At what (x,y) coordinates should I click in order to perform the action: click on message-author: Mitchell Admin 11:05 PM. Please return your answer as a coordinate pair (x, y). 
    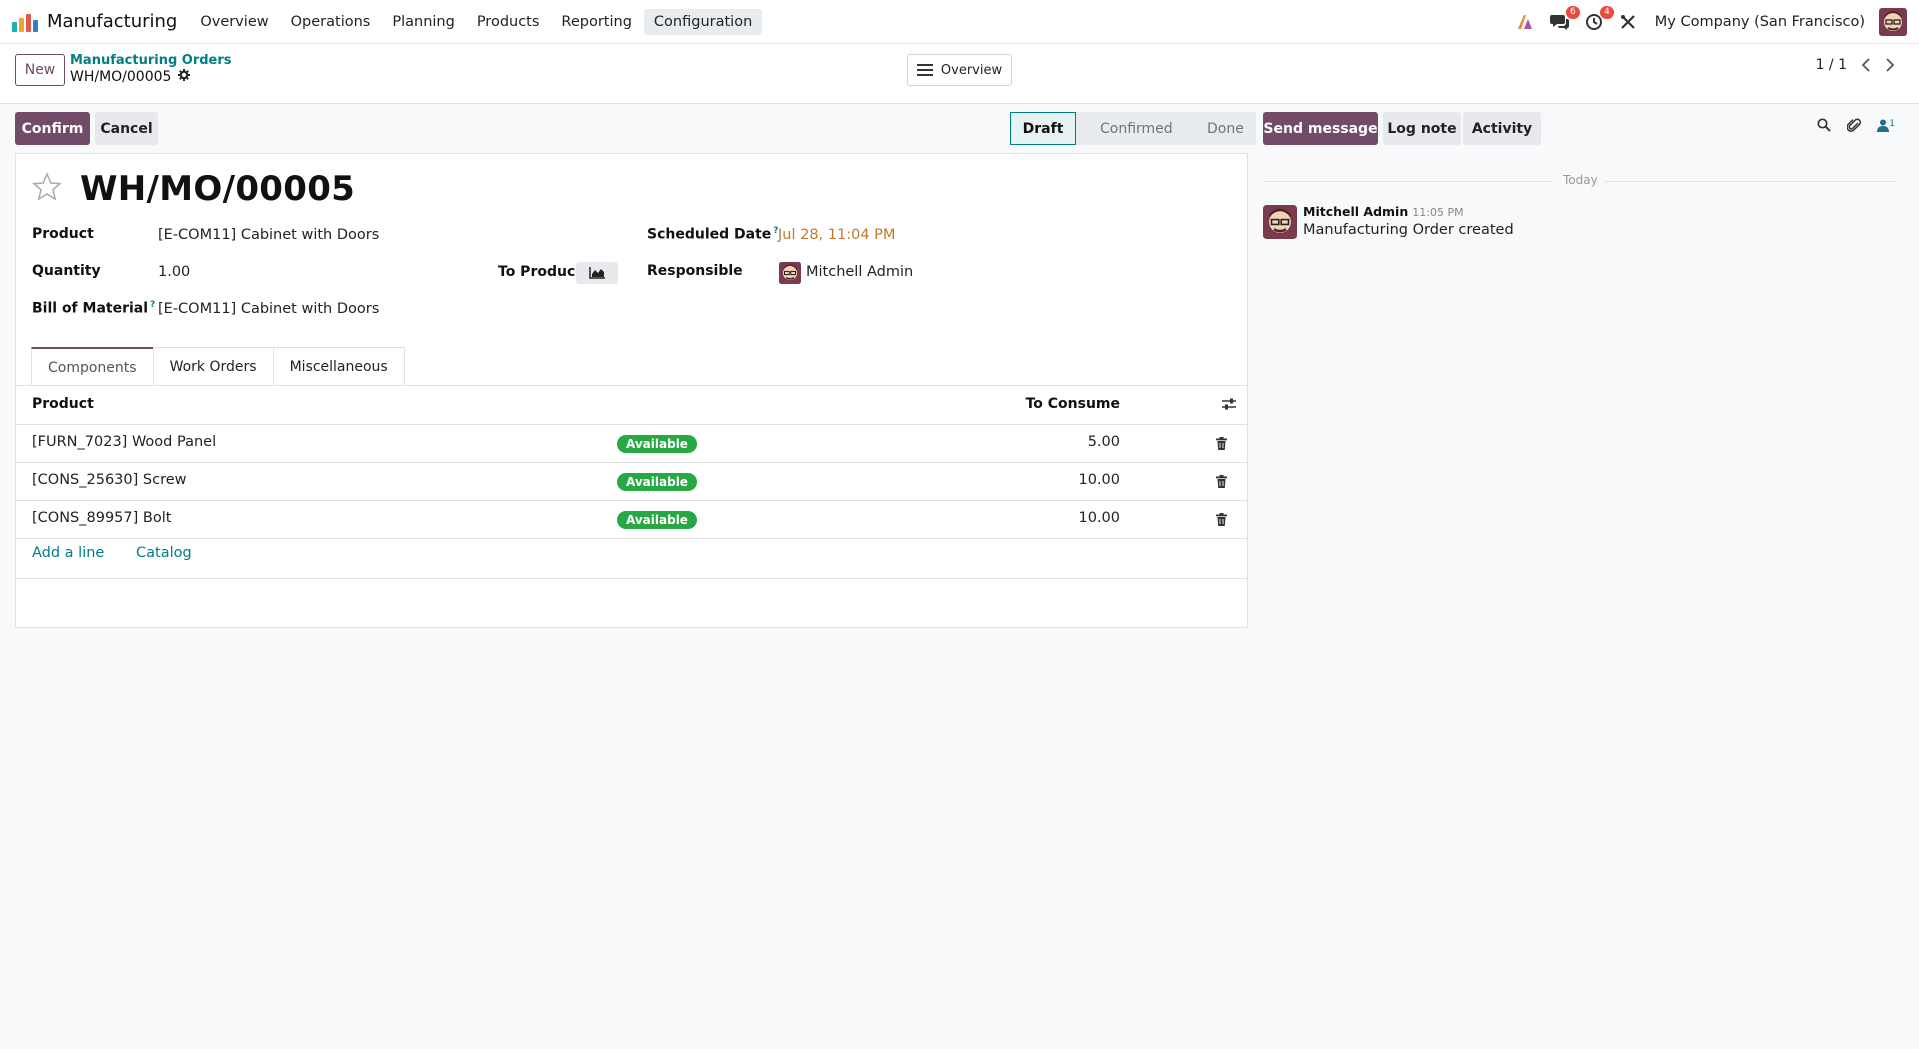
    Looking at the image, I should click on (1383, 211).